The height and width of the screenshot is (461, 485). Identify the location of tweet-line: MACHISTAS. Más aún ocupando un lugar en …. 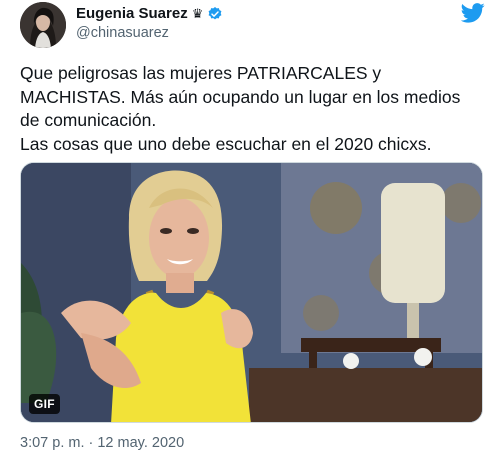
(240, 96).